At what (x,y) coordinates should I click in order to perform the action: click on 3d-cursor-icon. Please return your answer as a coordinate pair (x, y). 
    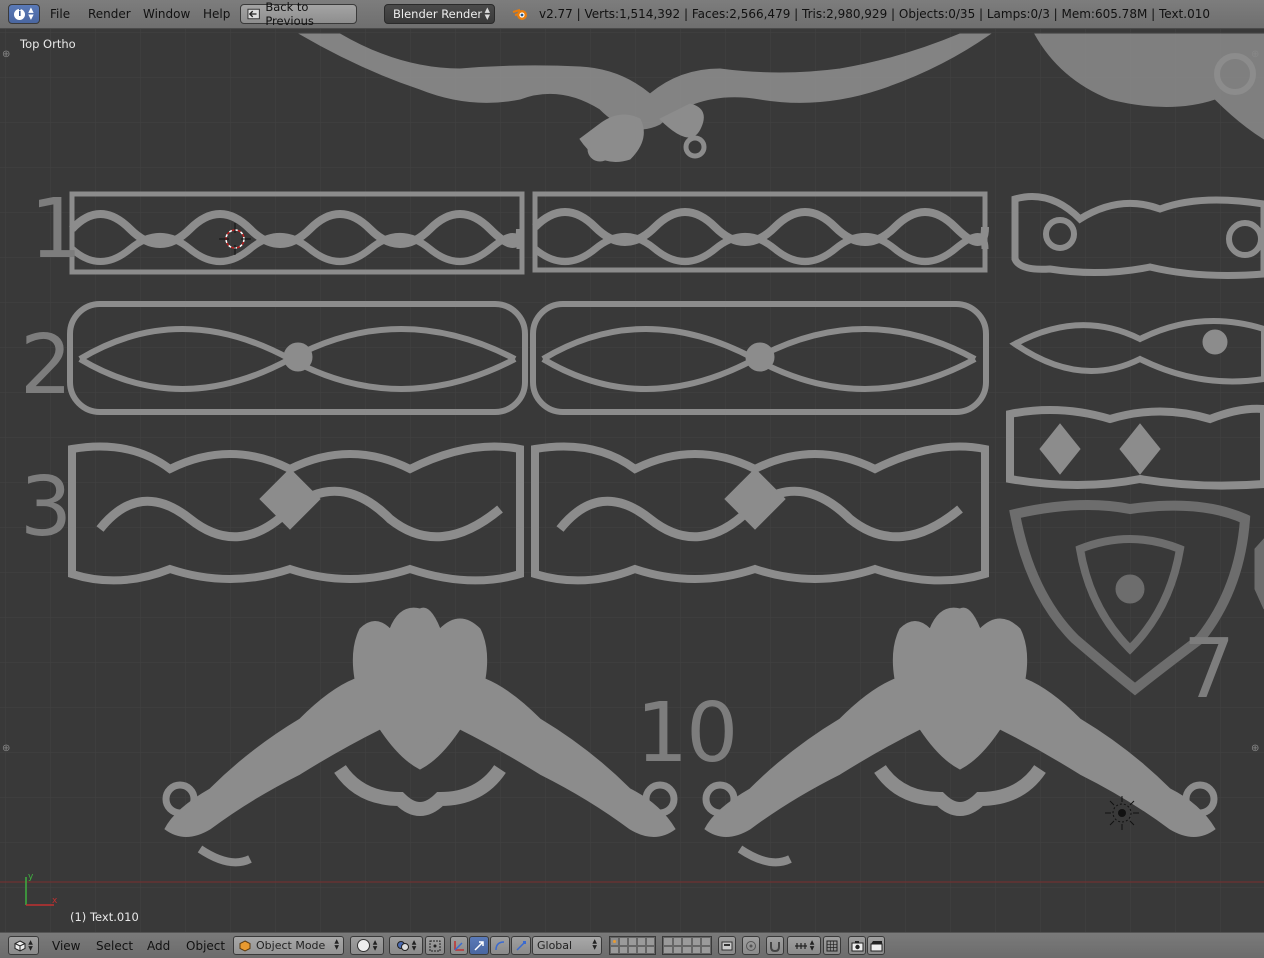
    Looking at the image, I should click on (235, 239).